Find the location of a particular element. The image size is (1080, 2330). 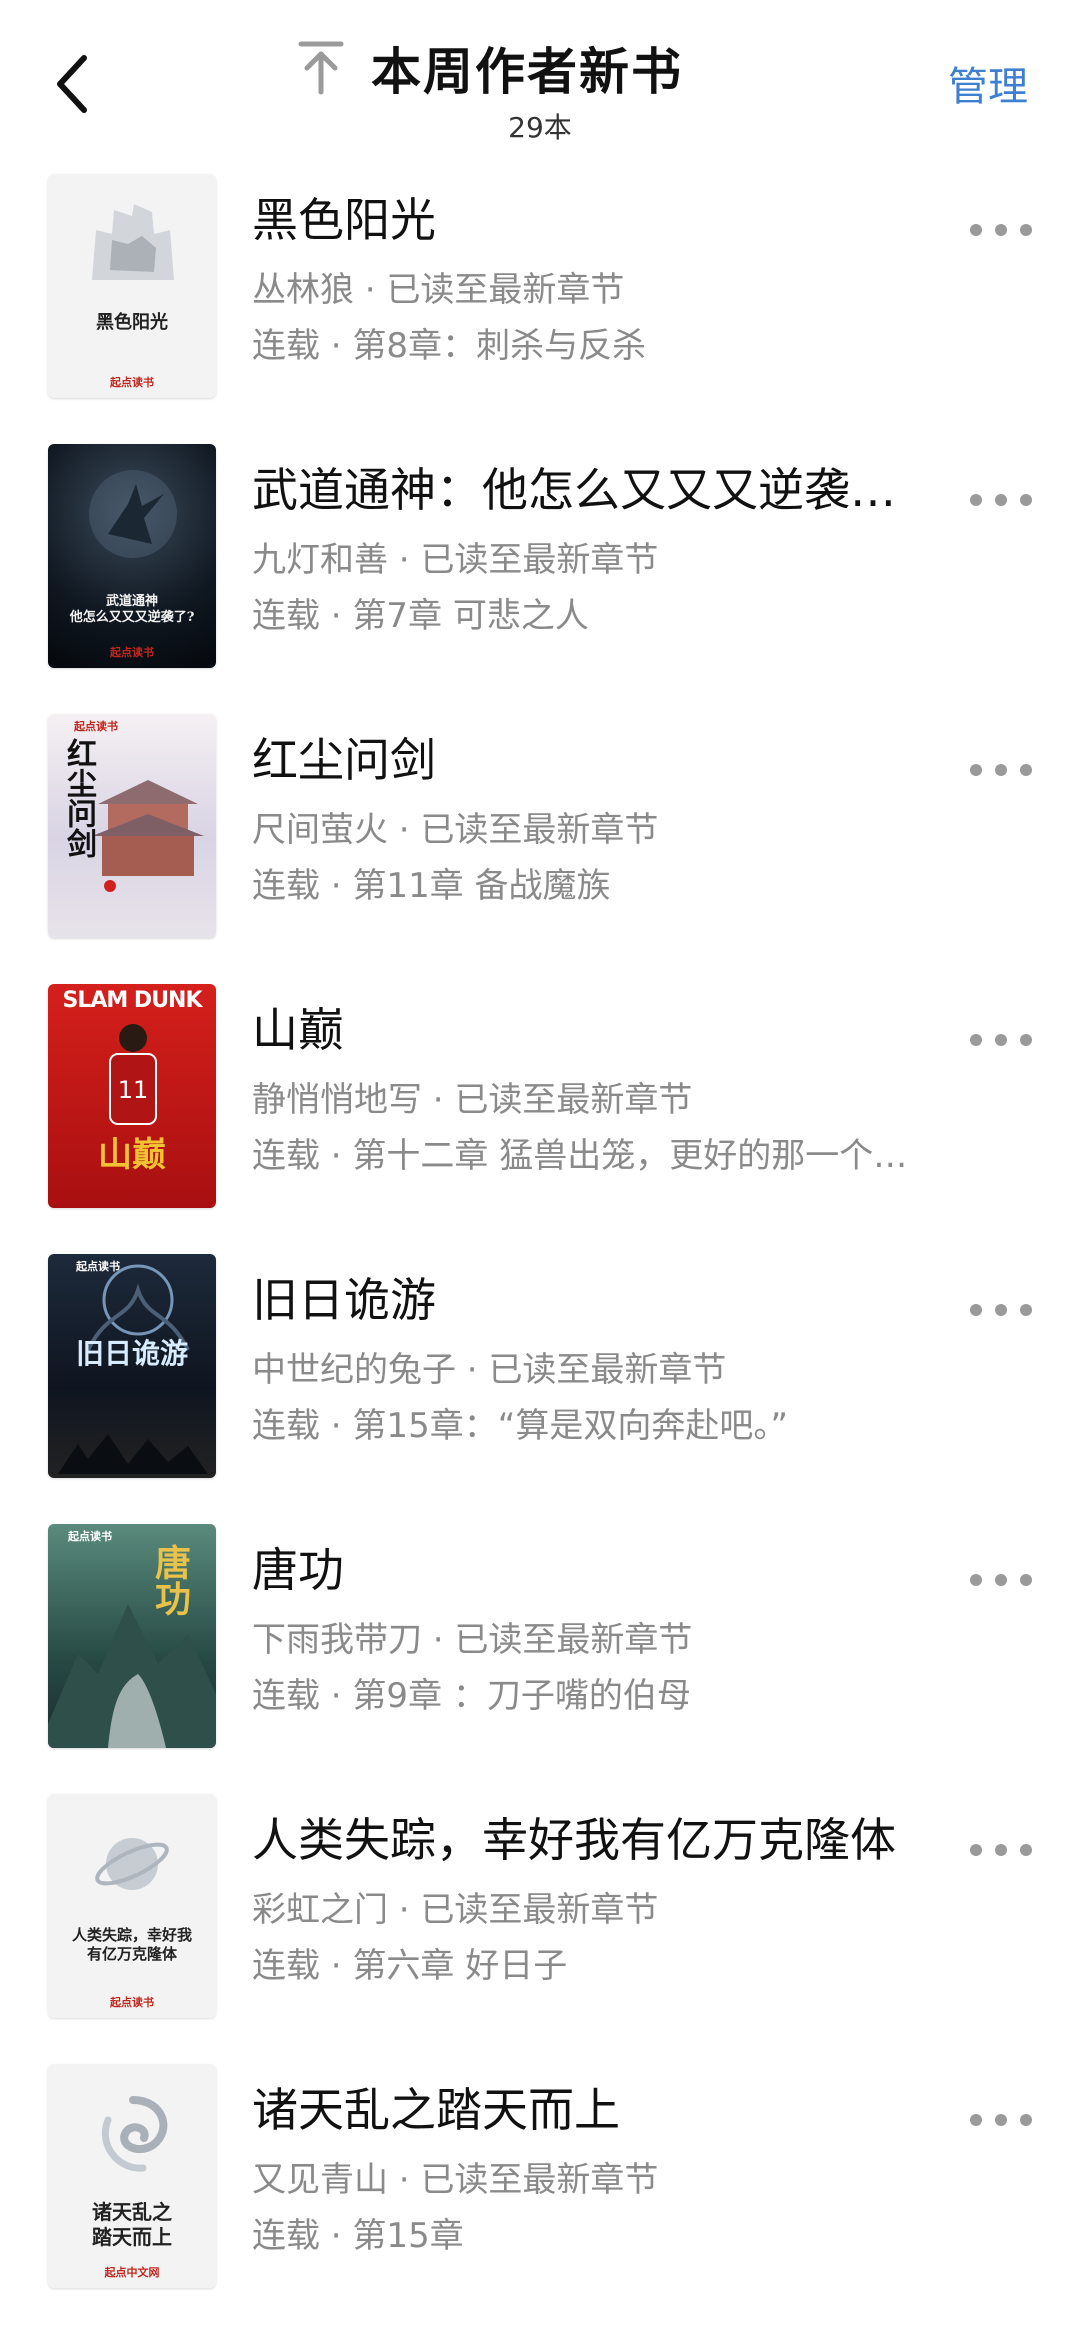

book-info: 旧日诡游 中世纪的兔子 · 已读至最新章节 连载 · 第15章：“算是双向奔赴吧。” is located at coordinates (592, 1359).